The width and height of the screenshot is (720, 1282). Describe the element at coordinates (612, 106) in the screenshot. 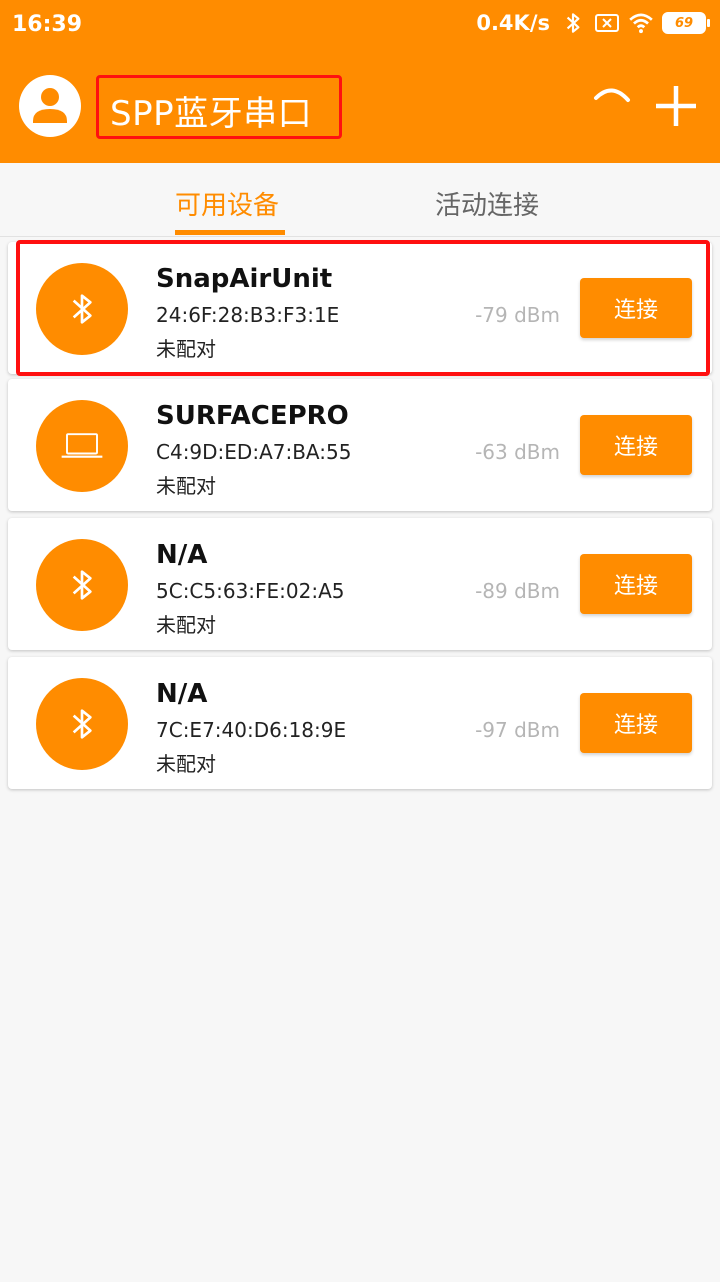

I see `refresh-icon` at that location.